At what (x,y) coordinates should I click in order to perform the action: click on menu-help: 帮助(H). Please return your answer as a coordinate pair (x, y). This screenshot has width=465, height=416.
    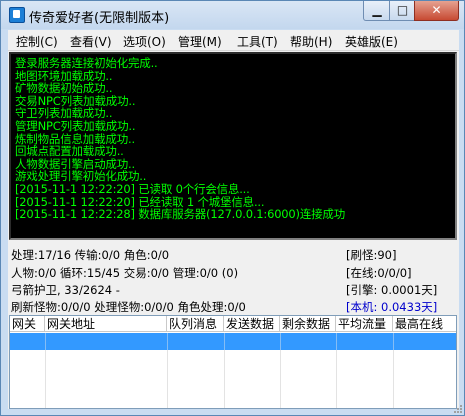
    Looking at the image, I should click on (311, 41).